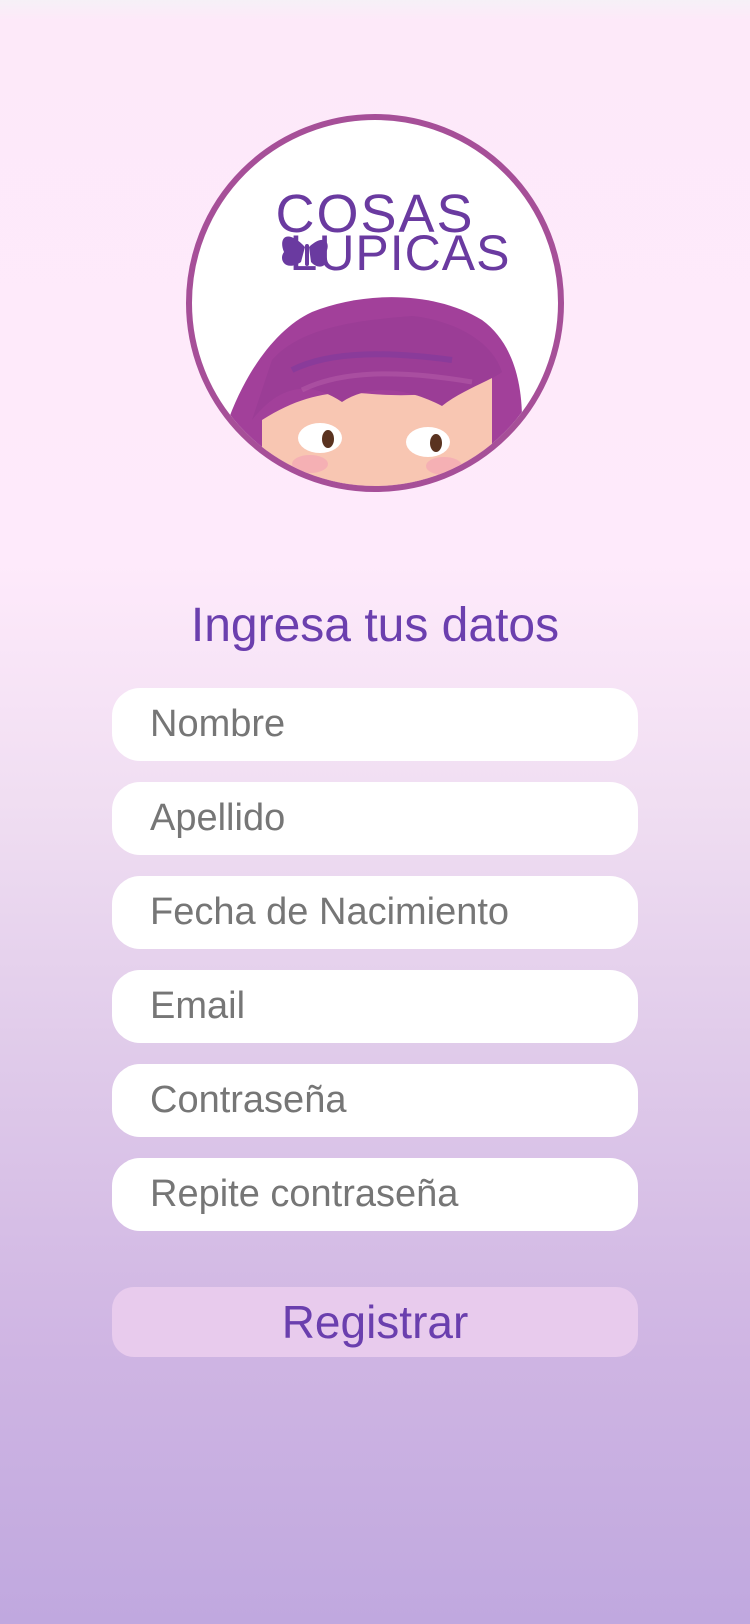  Describe the element at coordinates (304, 1194) in the screenshot. I see `repeat-password-placeholder: Repite contraseña` at that location.